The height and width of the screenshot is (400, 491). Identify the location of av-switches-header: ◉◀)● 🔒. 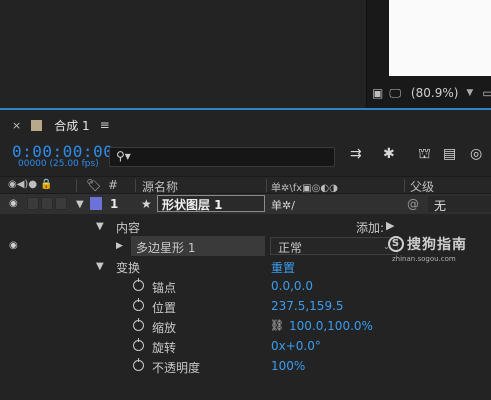
(30, 184).